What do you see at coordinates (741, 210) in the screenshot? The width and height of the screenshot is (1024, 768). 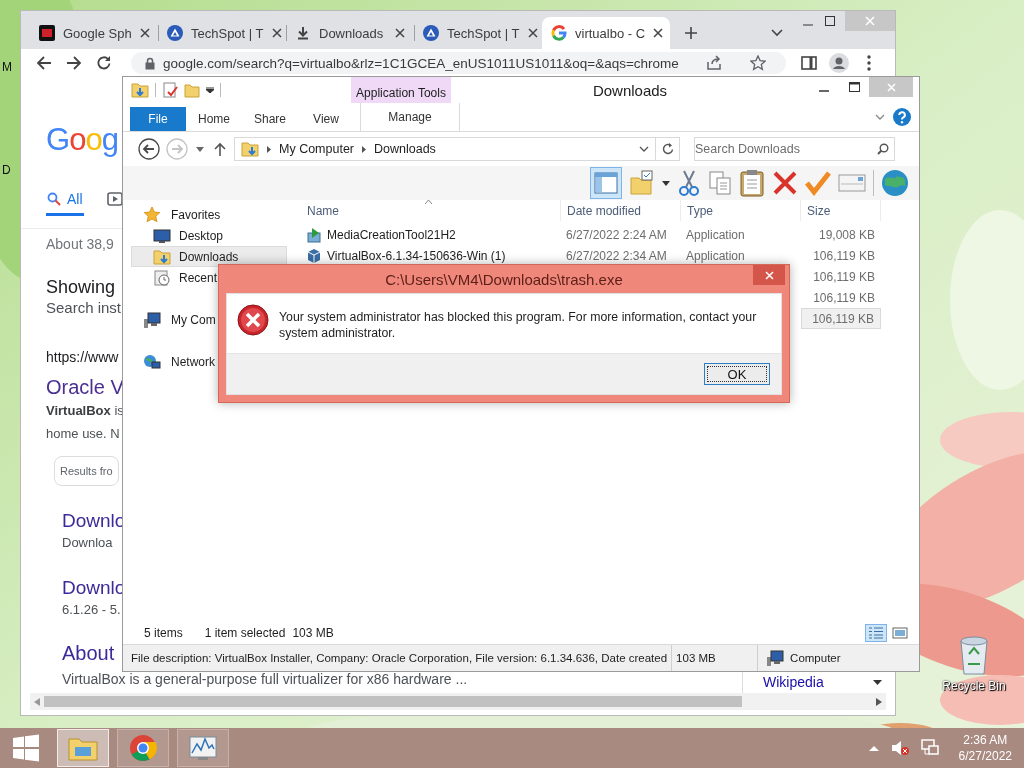 I see `column-header: Type` at bounding box center [741, 210].